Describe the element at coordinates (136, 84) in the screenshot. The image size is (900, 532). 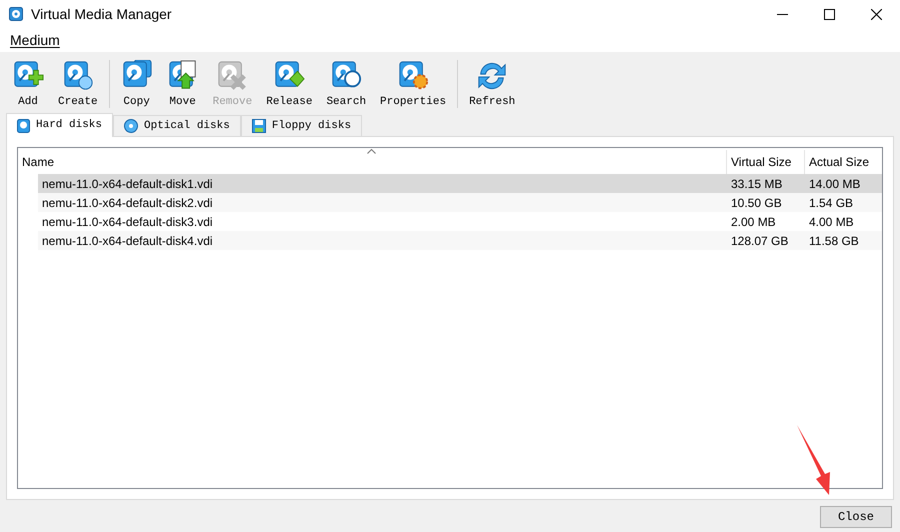
I see `toolbar-button: Copy` at that location.